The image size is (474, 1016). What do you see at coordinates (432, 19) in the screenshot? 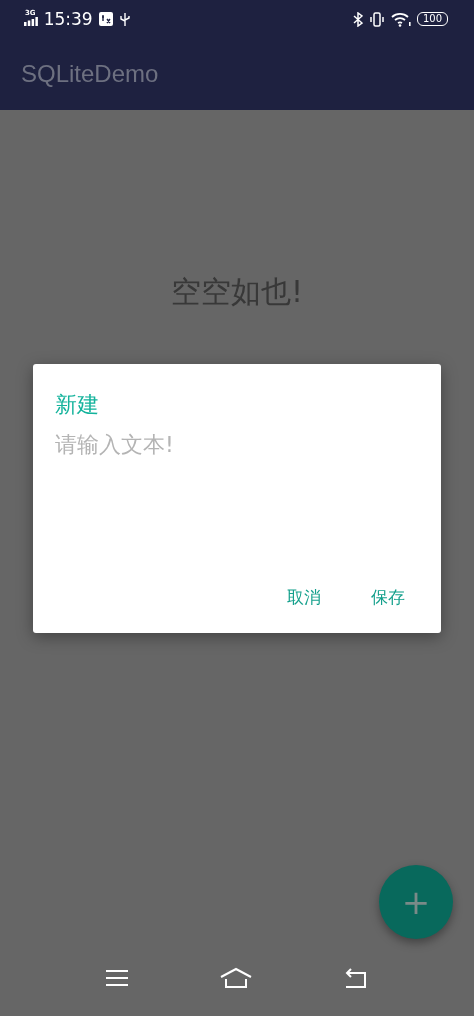
I see `battery-indicator: 100` at bounding box center [432, 19].